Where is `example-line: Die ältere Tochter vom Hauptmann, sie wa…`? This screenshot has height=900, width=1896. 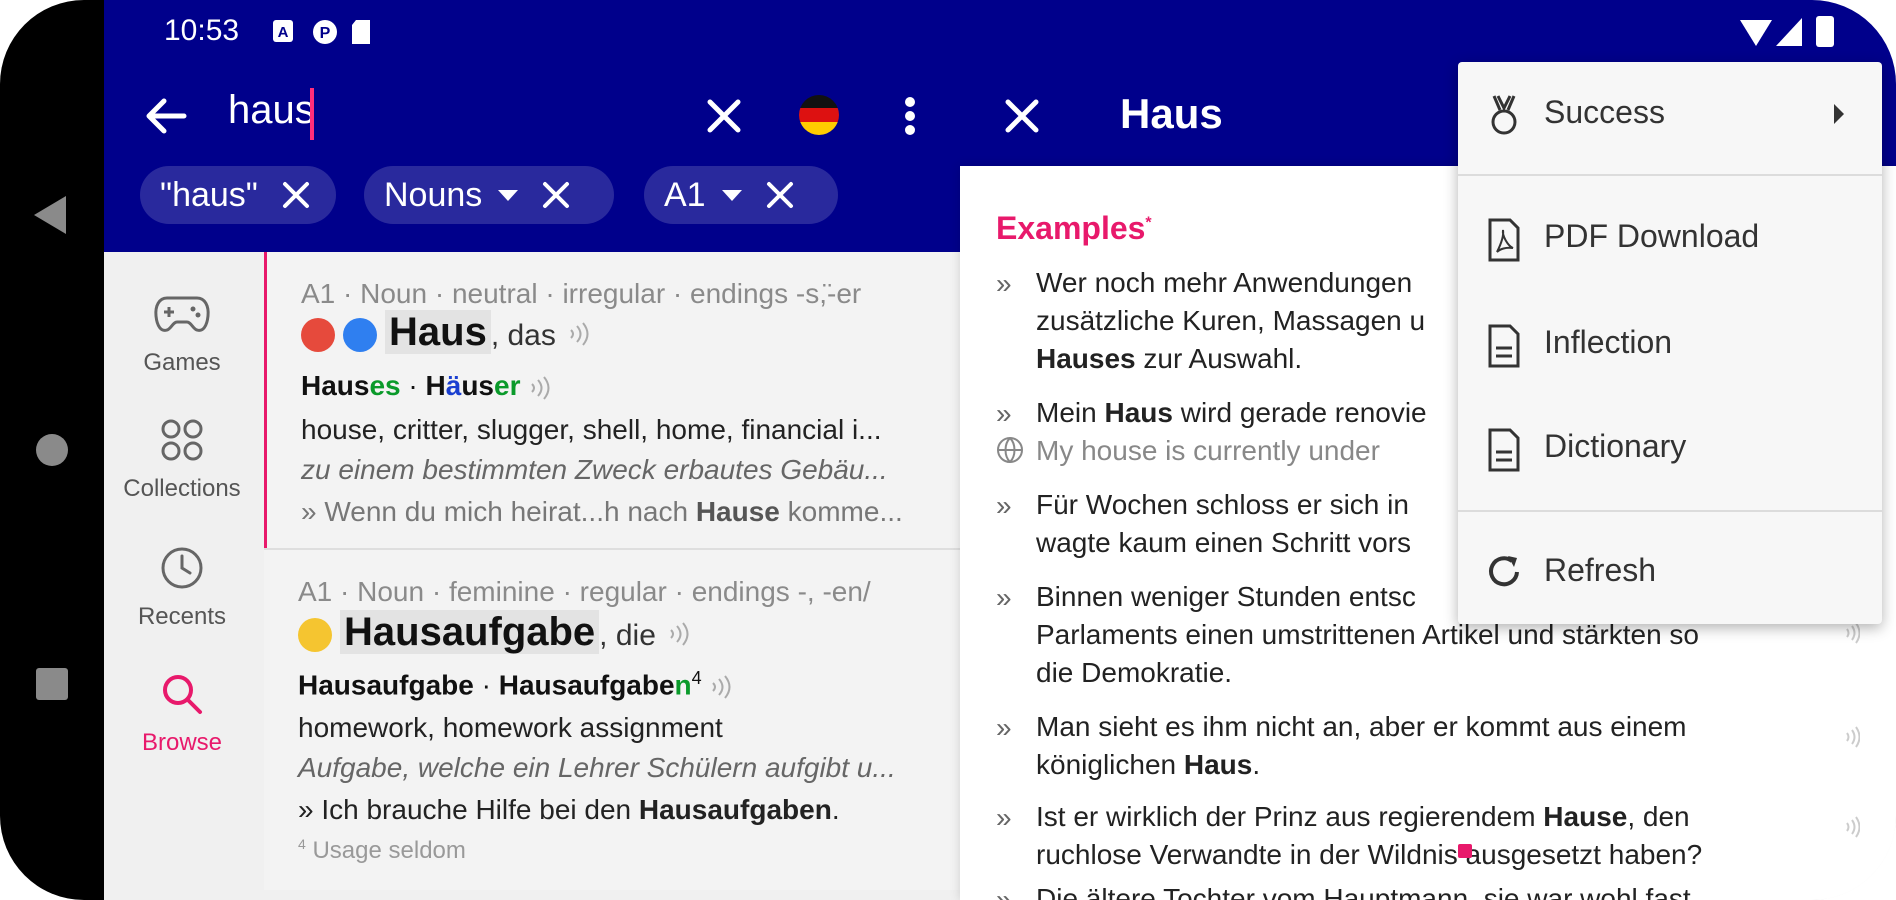
example-line: Die ältere Tochter vom Hauptmann, sie wa… is located at coordinates (1363, 891).